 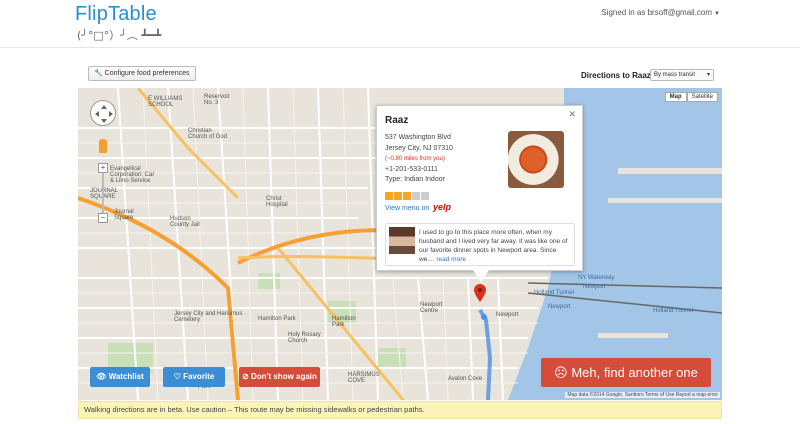 What do you see at coordinates (419, 148) in the screenshot?
I see `place-address-2: Jersey City, NJ 07310` at bounding box center [419, 148].